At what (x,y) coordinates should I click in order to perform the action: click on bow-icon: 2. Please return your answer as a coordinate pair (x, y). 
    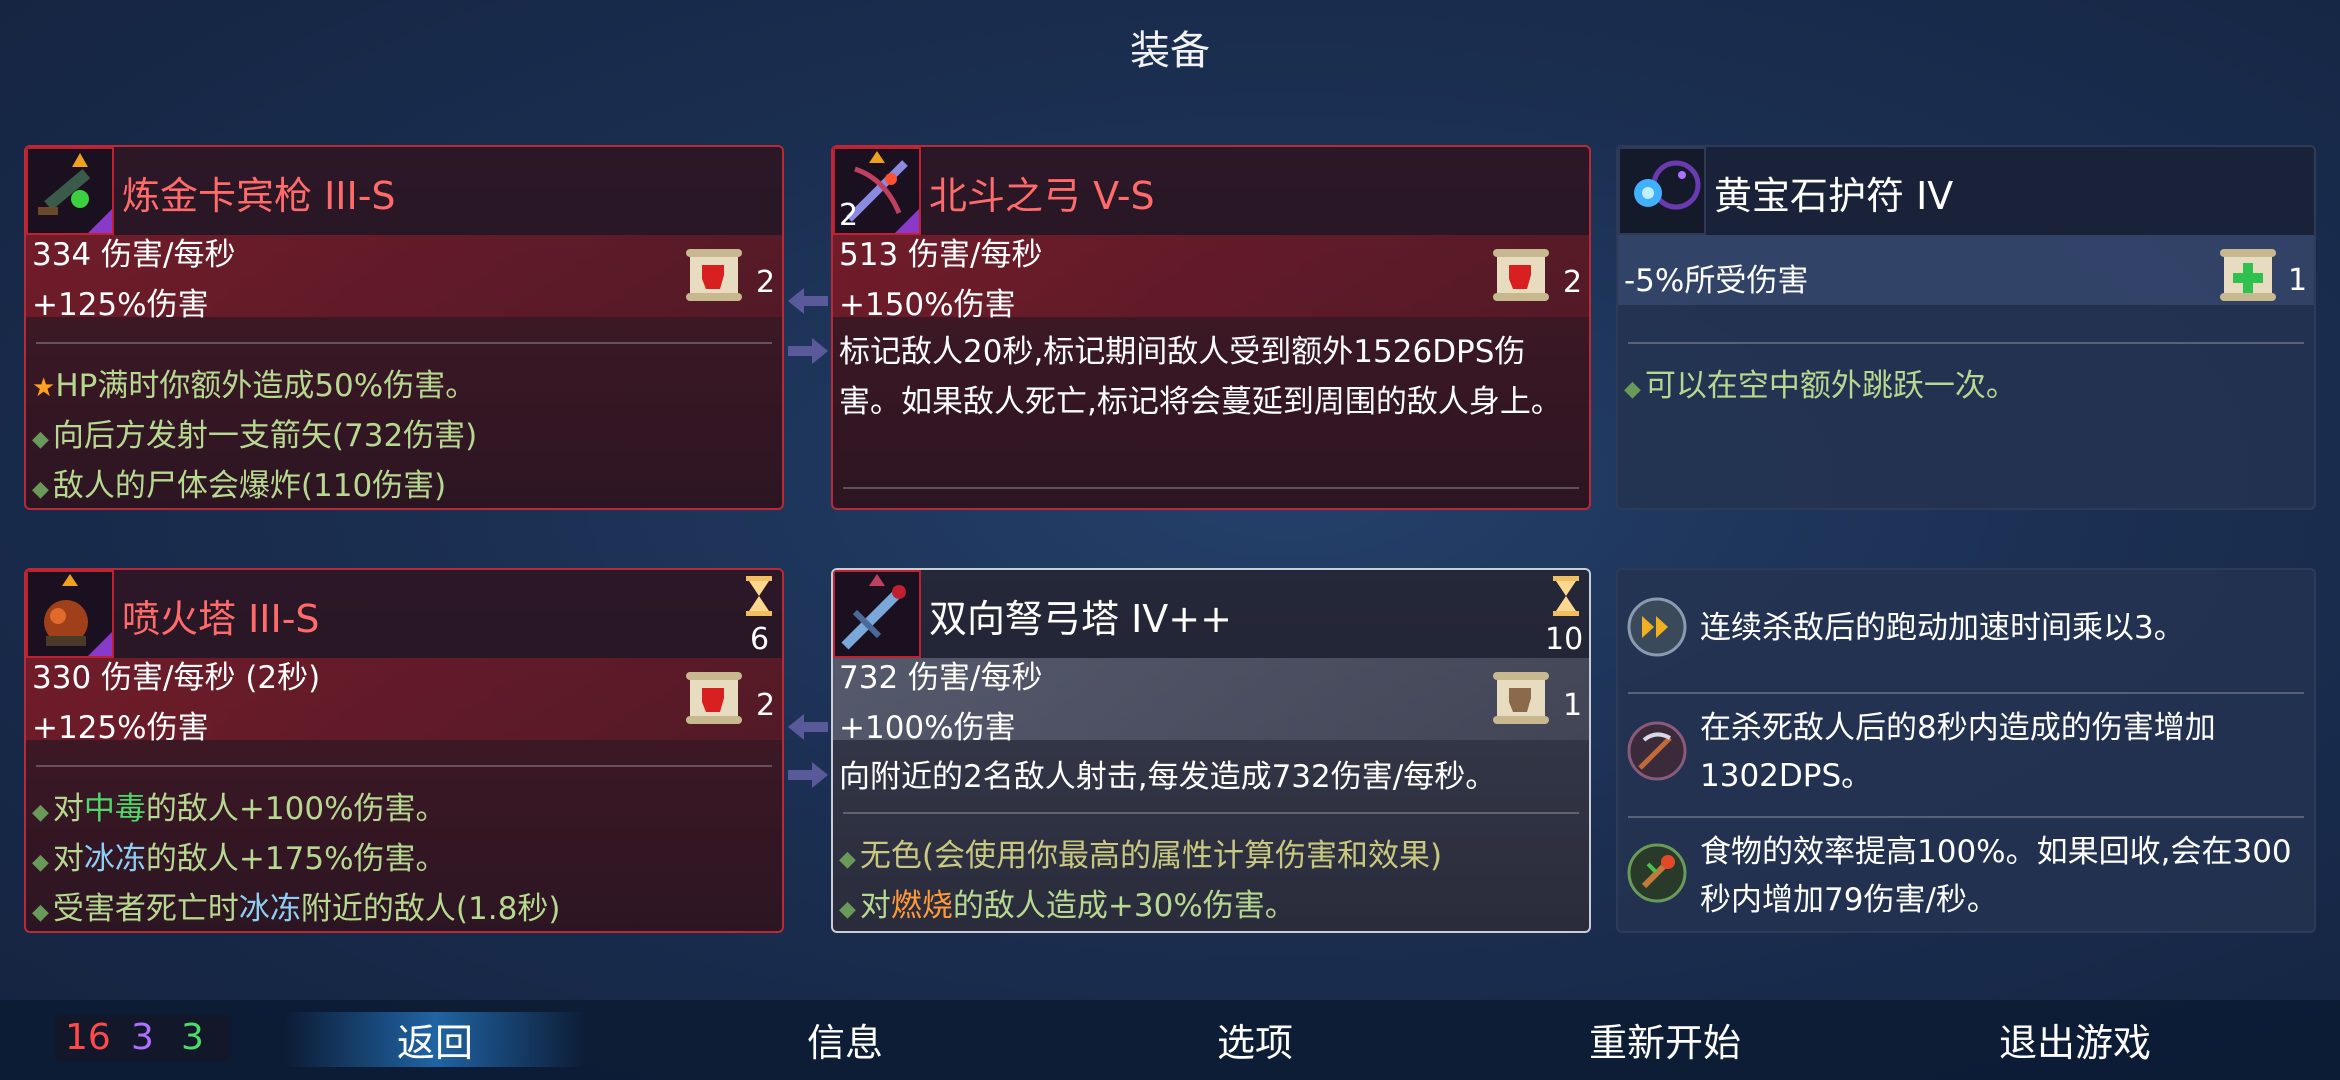
    Looking at the image, I should click on (877, 191).